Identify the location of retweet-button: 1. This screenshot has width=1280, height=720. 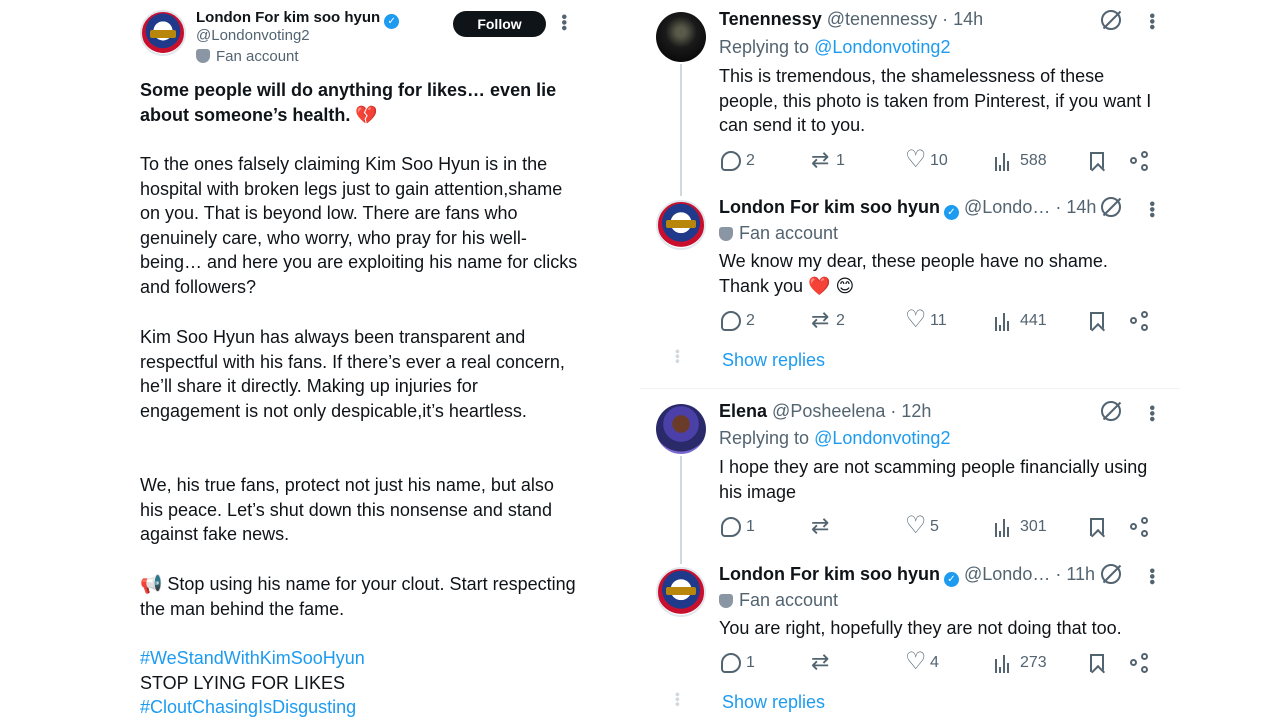
(828, 160).